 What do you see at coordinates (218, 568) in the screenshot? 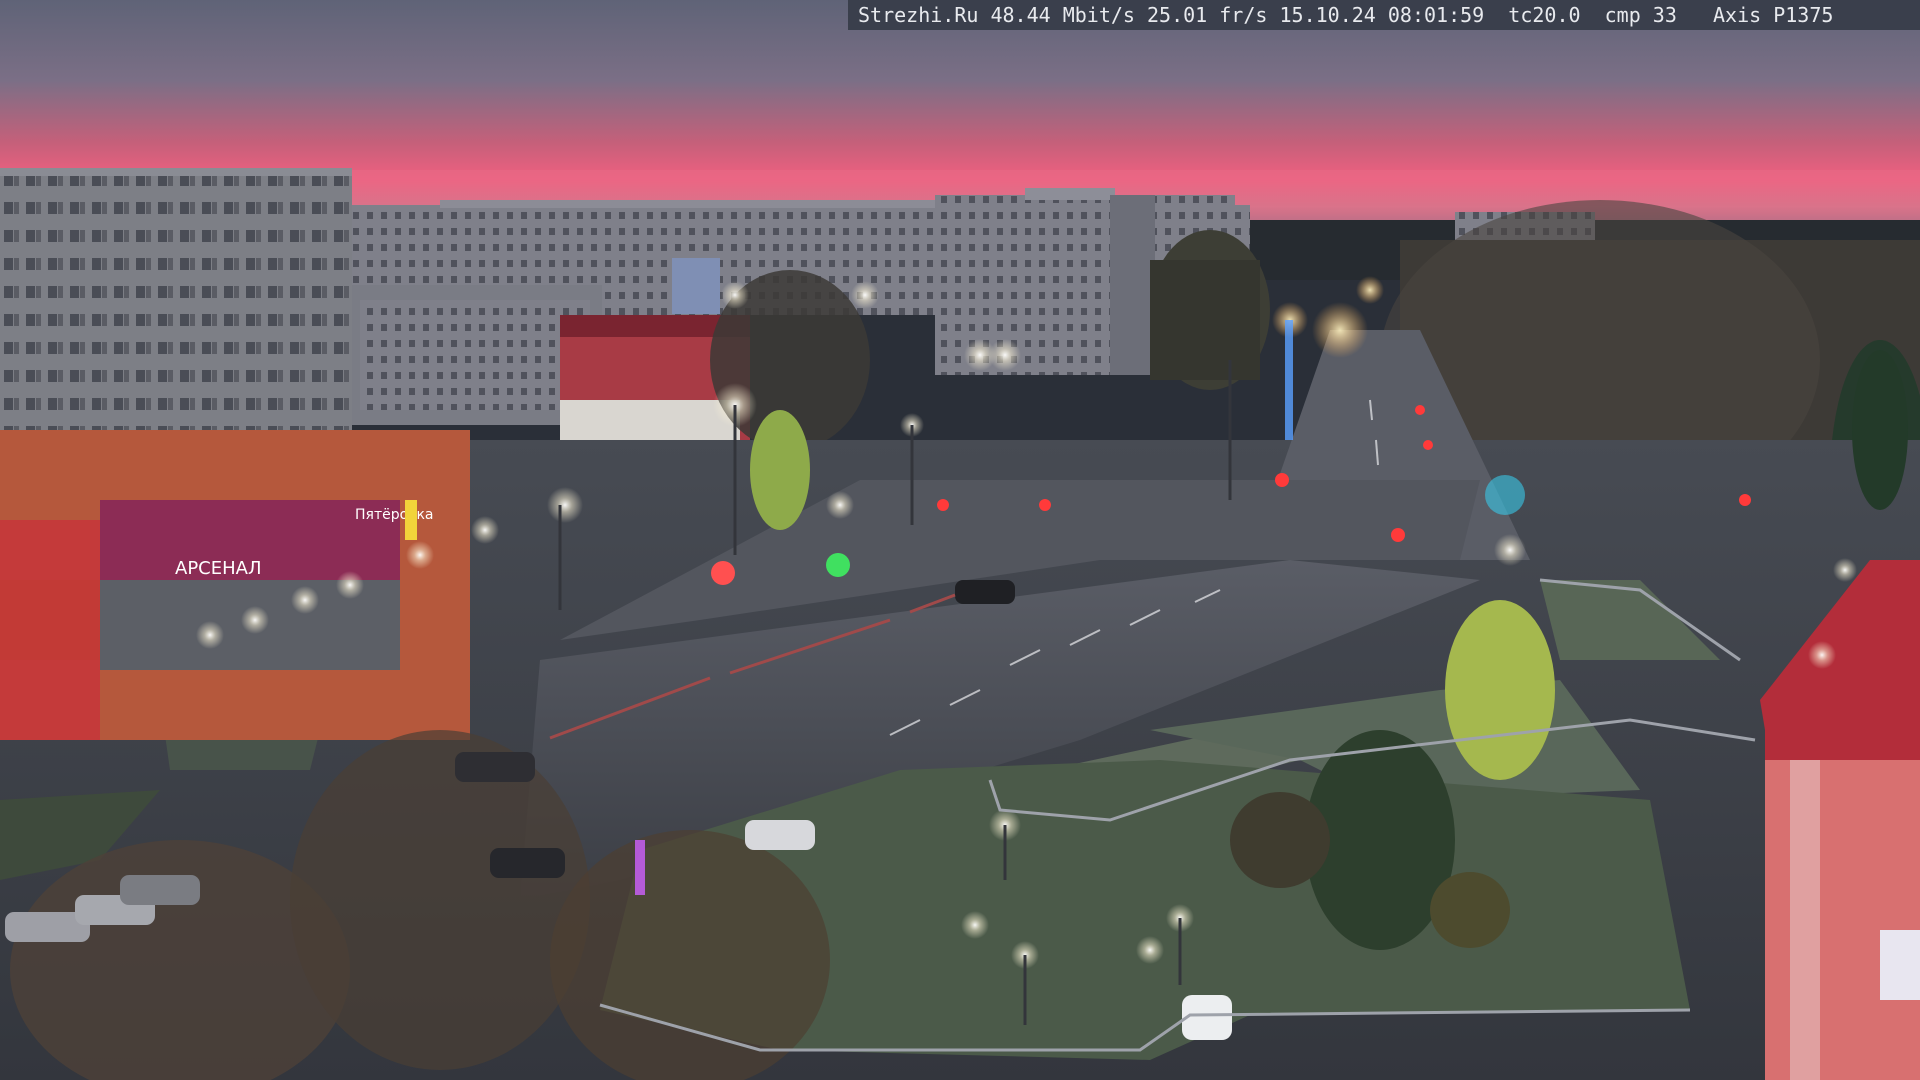
I see `store-sign-1: АРСЕНАЛ` at bounding box center [218, 568].